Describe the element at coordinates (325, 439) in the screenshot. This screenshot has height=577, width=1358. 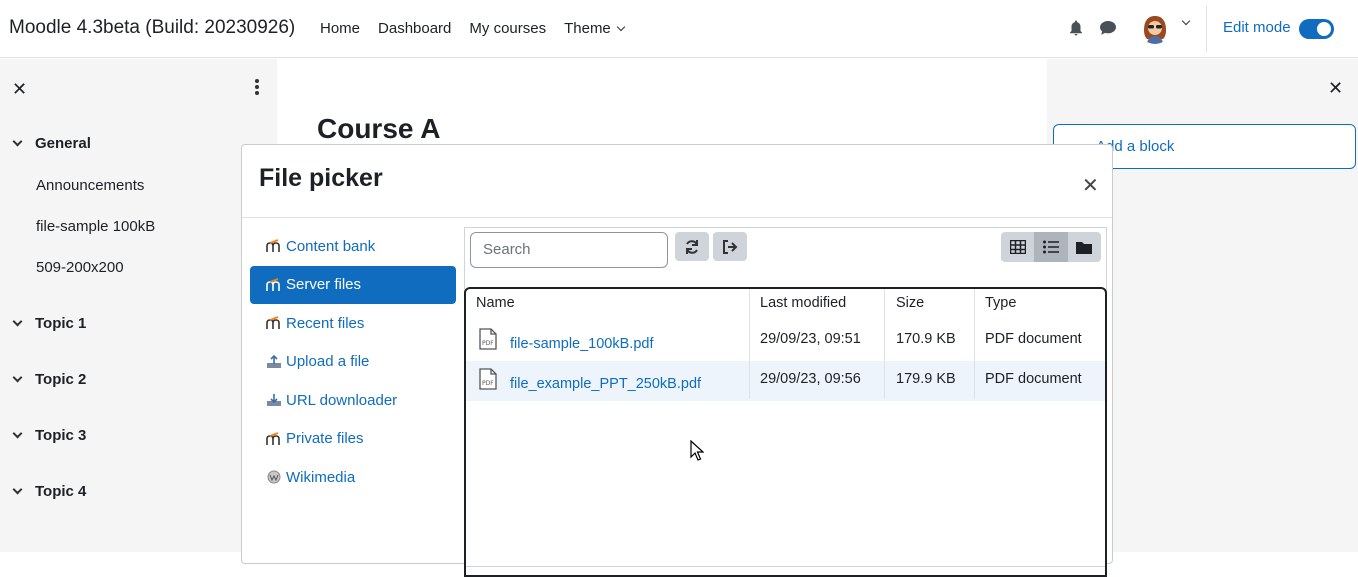
I see `repo-label: Private files` at that location.